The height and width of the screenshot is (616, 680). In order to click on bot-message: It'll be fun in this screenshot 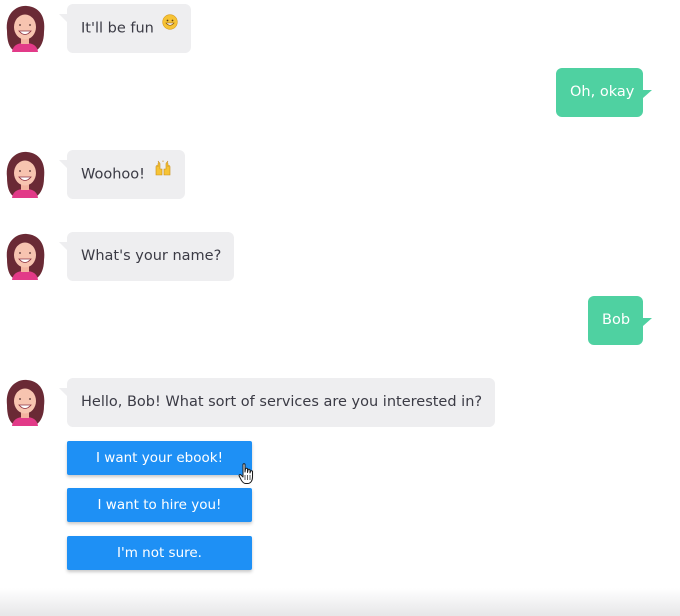, I will do `click(125, 27)`.